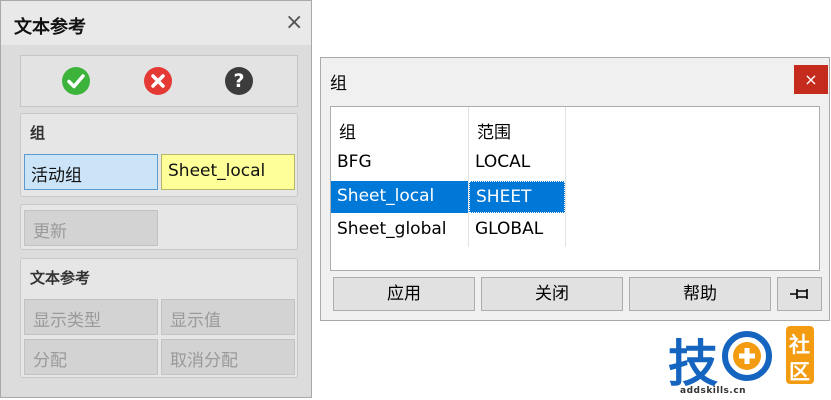  Describe the element at coordinates (747, 356) in the screenshot. I see `plus-circle-icon` at that location.